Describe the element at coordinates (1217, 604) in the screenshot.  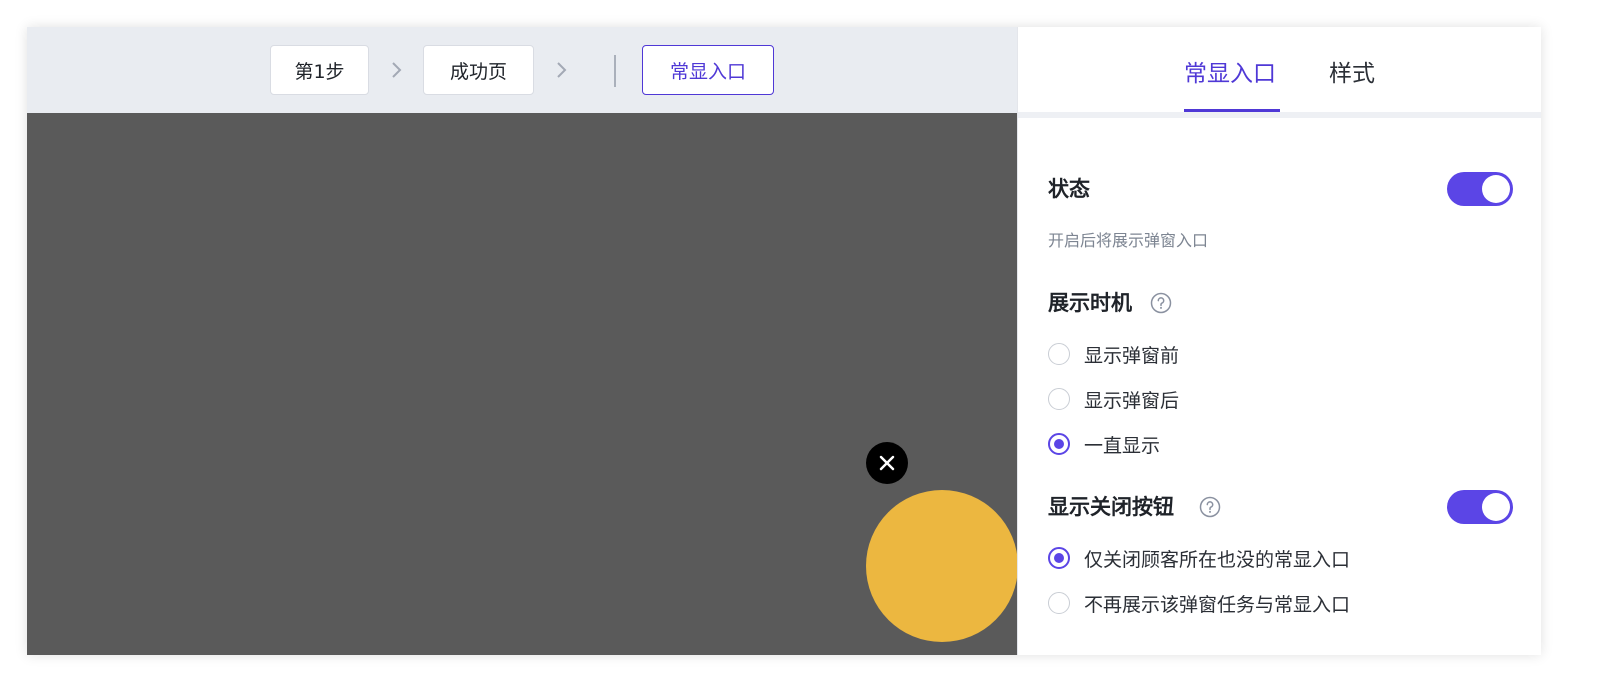
I see `radio-label: 不再展示该弹窗任务与常显入口` at that location.